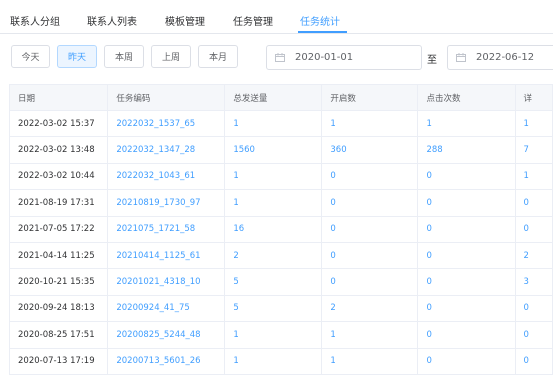  I want to click on tab-contact-list: 联系人列表, so click(112, 20).